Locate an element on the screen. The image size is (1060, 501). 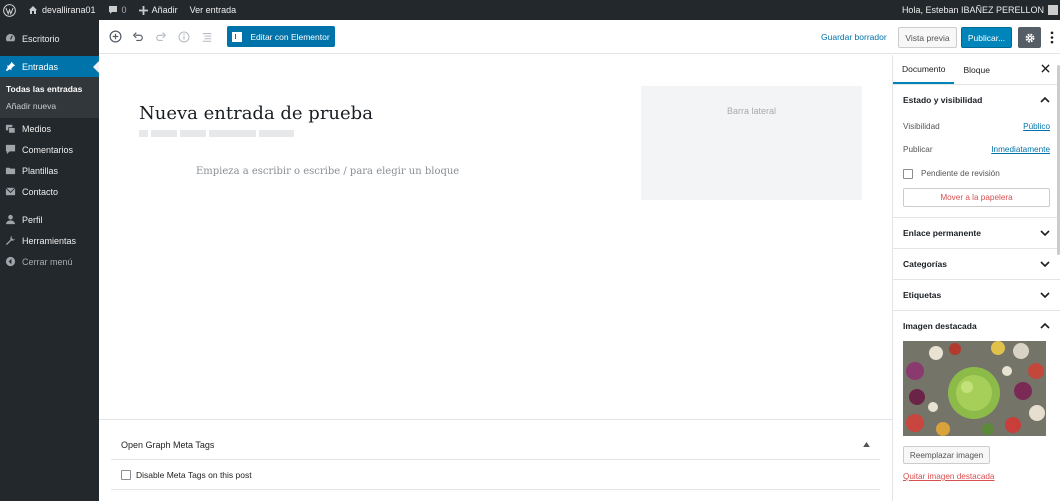
more-tools-button is located at coordinates (1052, 37).